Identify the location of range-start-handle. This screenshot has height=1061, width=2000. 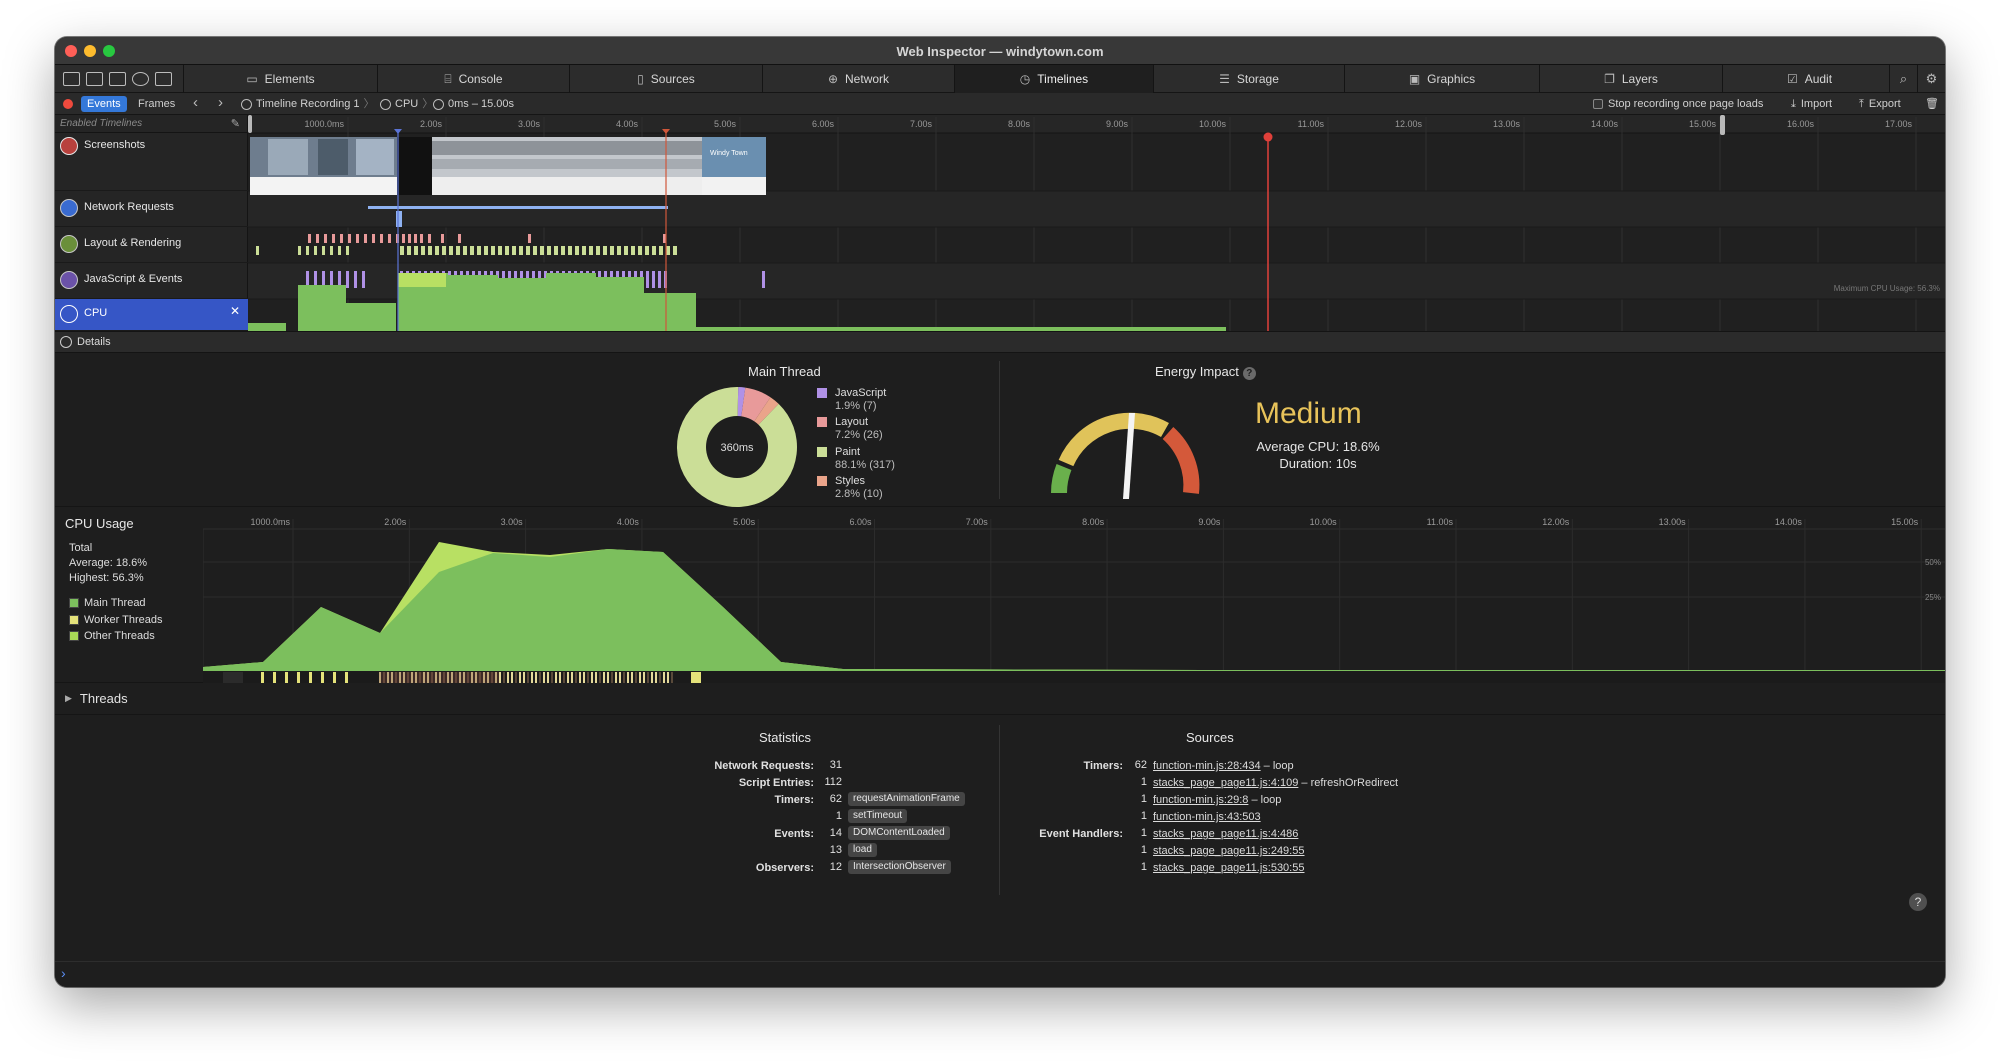
(250, 124).